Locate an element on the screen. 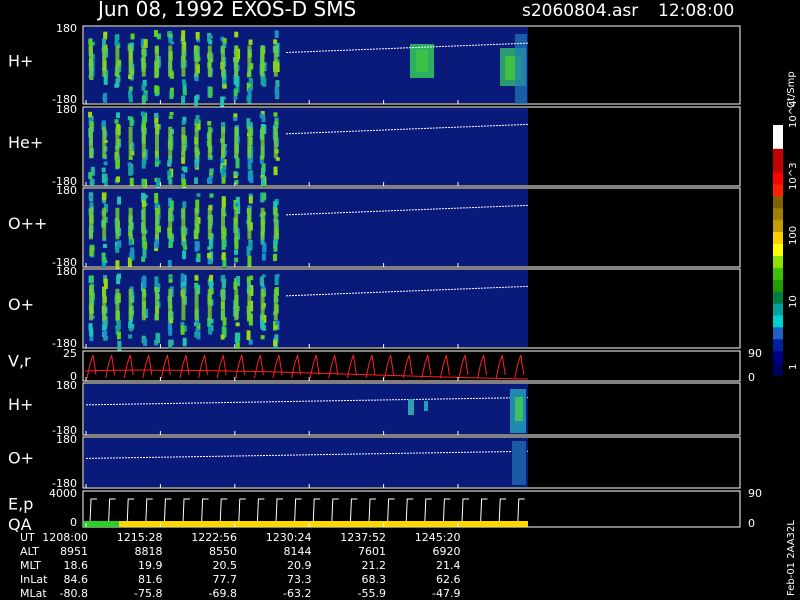 The height and width of the screenshot is (600, 800). ephem-value: 18.6 is located at coordinates (76, 565).